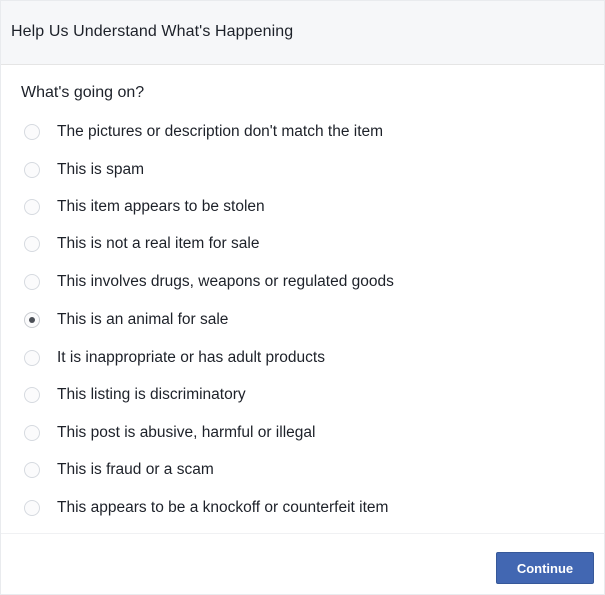  I want to click on option-label: This item appears to be stolen, so click(161, 206).